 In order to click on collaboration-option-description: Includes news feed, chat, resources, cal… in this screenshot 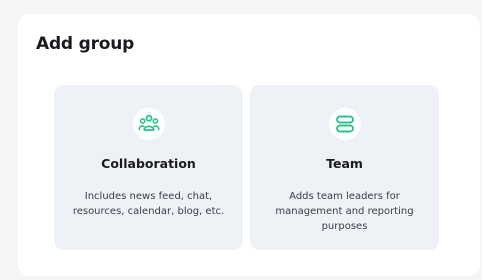, I will do `click(148, 204)`.